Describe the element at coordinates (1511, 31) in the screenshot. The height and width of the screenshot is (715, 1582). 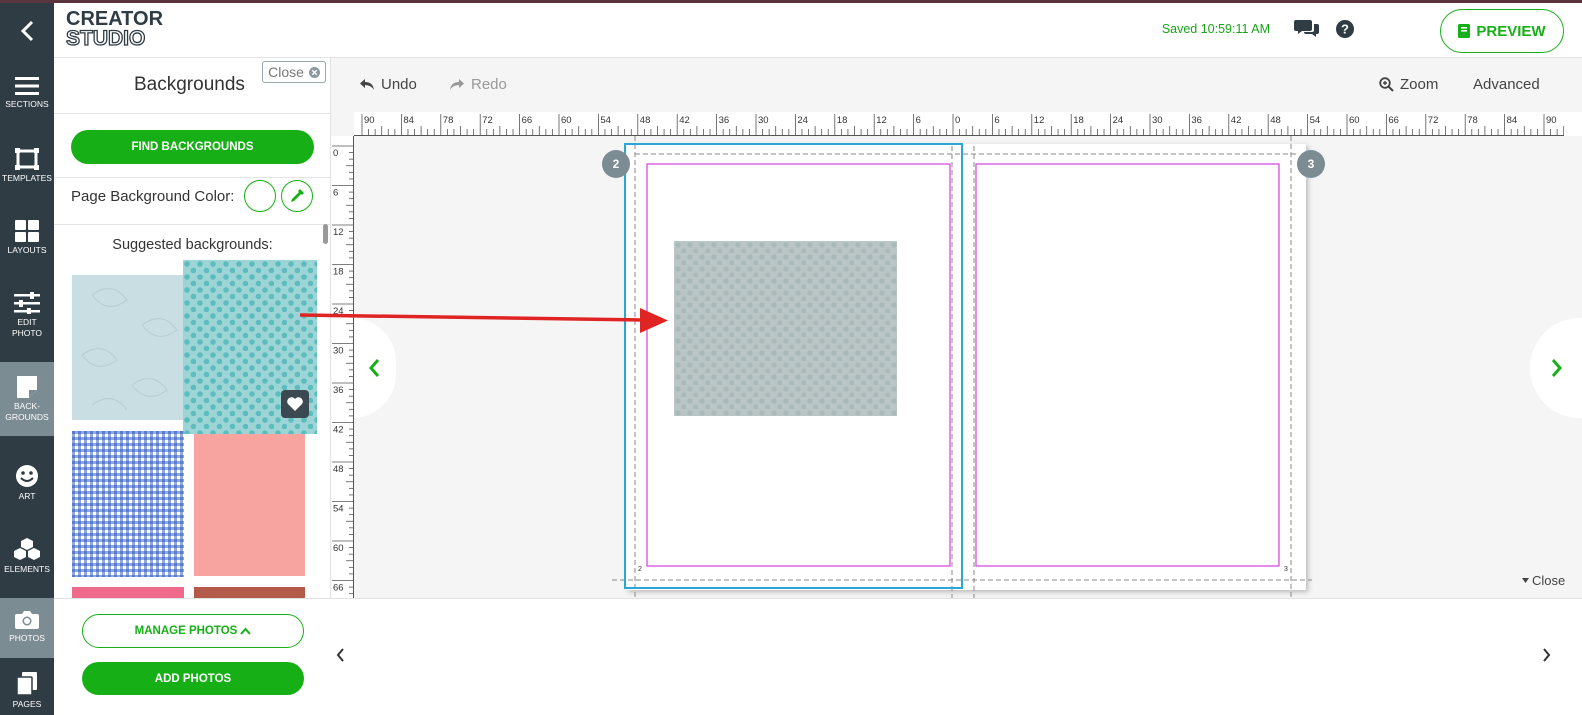
I see `preview-label: PREVIEW` at that location.